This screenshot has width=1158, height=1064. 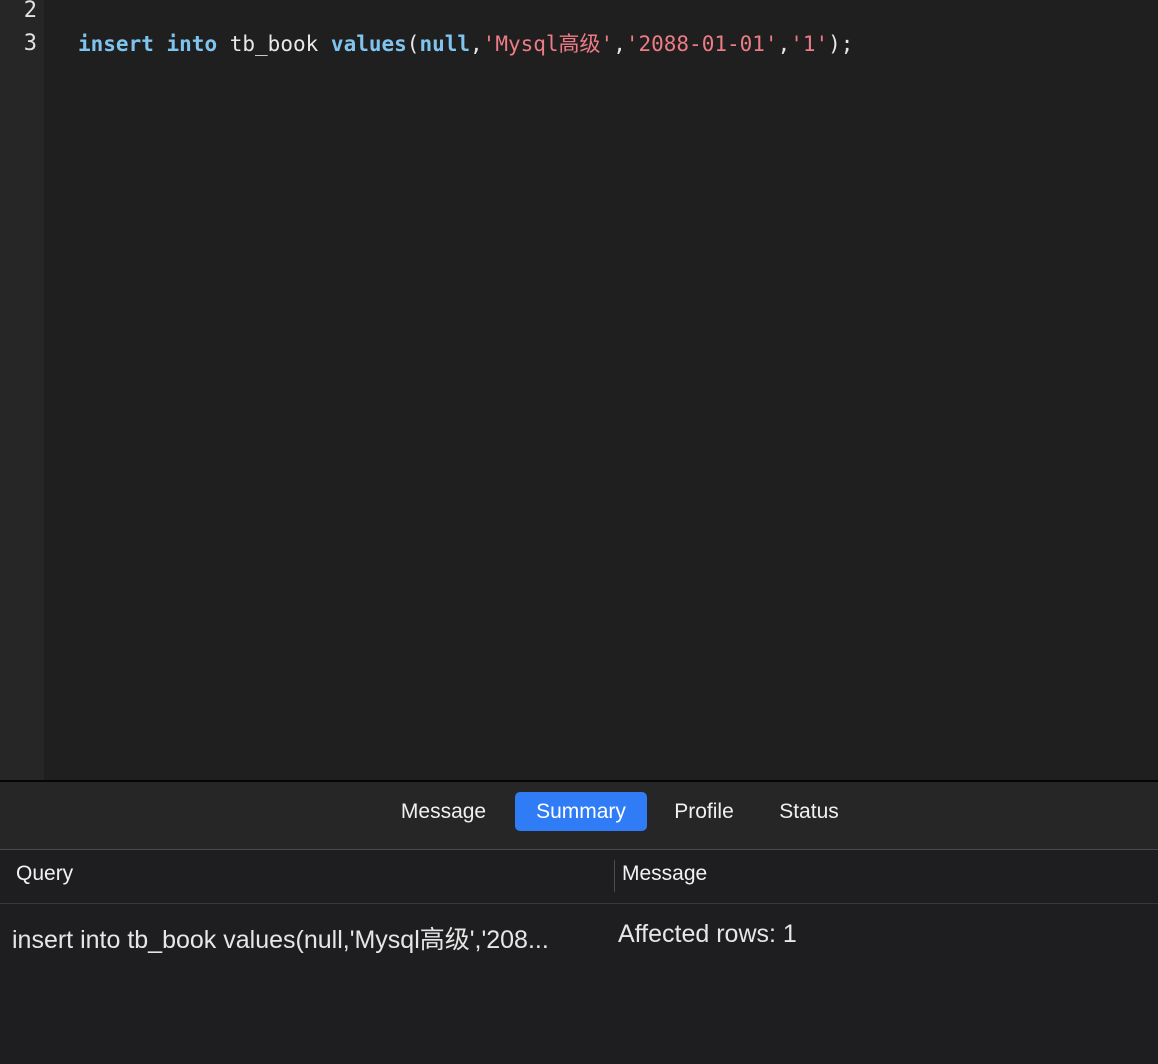 I want to click on column-header-message: Message, so click(x=664, y=874).